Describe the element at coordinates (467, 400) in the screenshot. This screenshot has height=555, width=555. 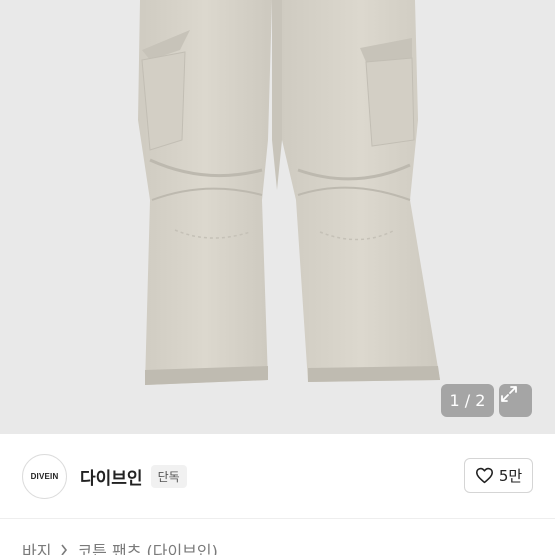
I see `image-counter: 1 / 2` at that location.